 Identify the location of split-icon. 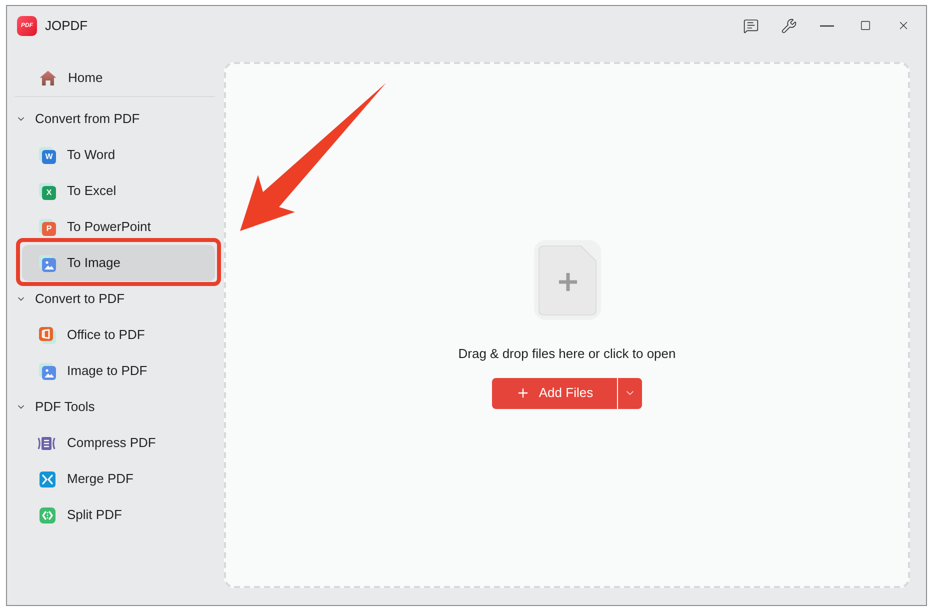
(47, 515).